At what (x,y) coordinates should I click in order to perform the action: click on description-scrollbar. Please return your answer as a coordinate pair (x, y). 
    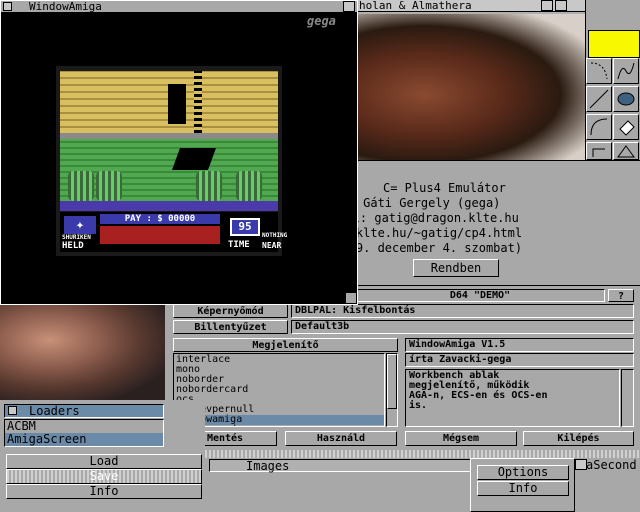
    Looking at the image, I should click on (627, 398).